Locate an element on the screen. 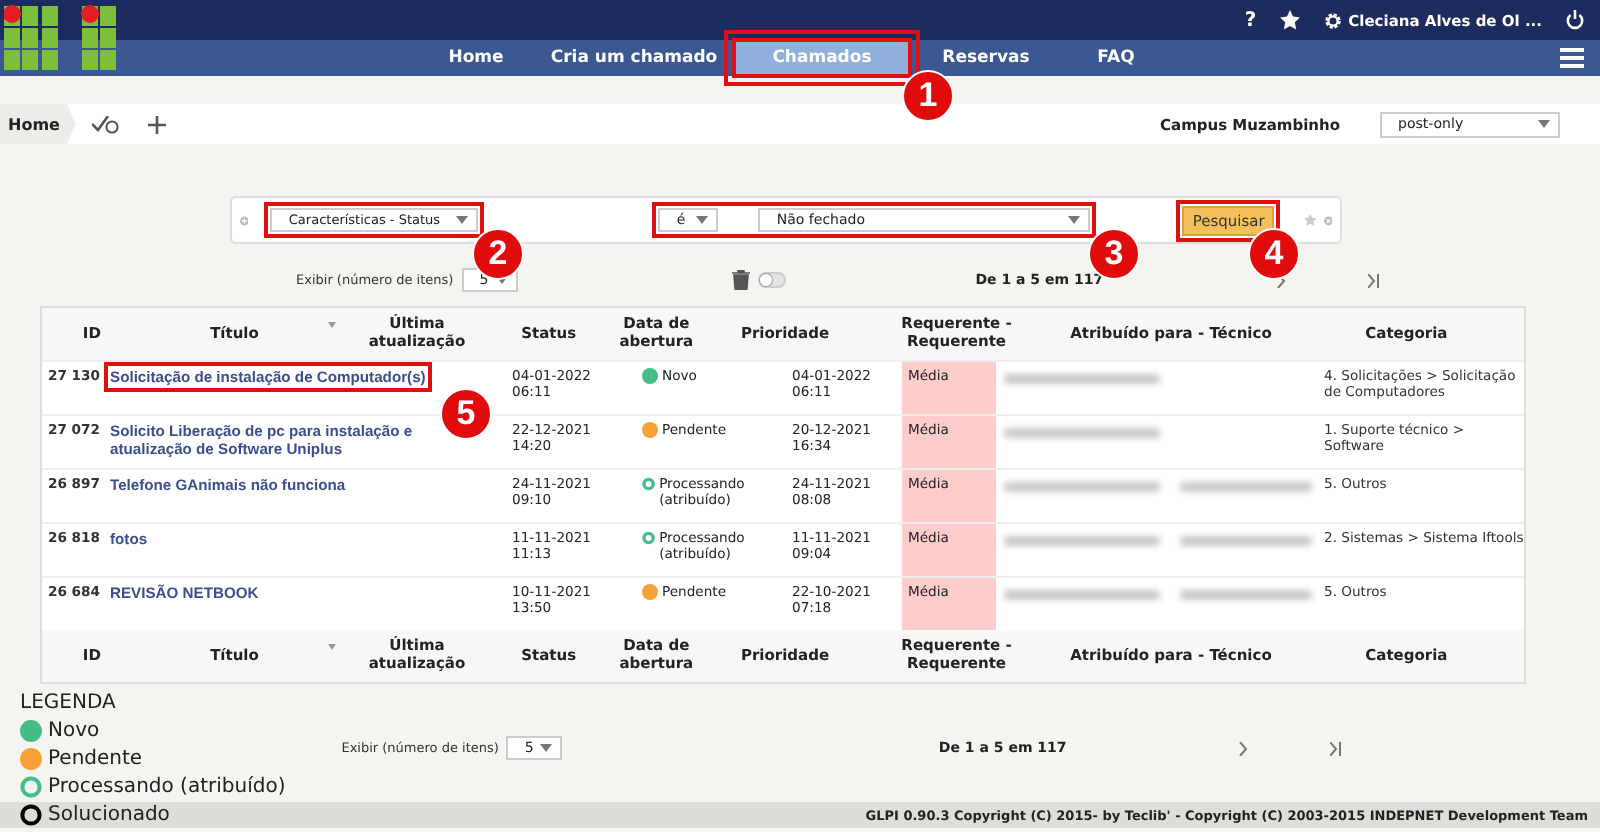 The image size is (1600, 832). check-clock-icon is located at coordinates (105, 124).